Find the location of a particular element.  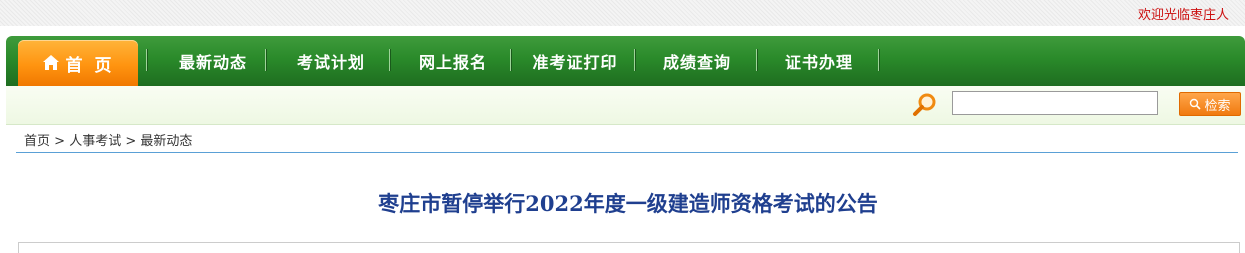

nav-item-label: 最新动态 is located at coordinates (212, 62).